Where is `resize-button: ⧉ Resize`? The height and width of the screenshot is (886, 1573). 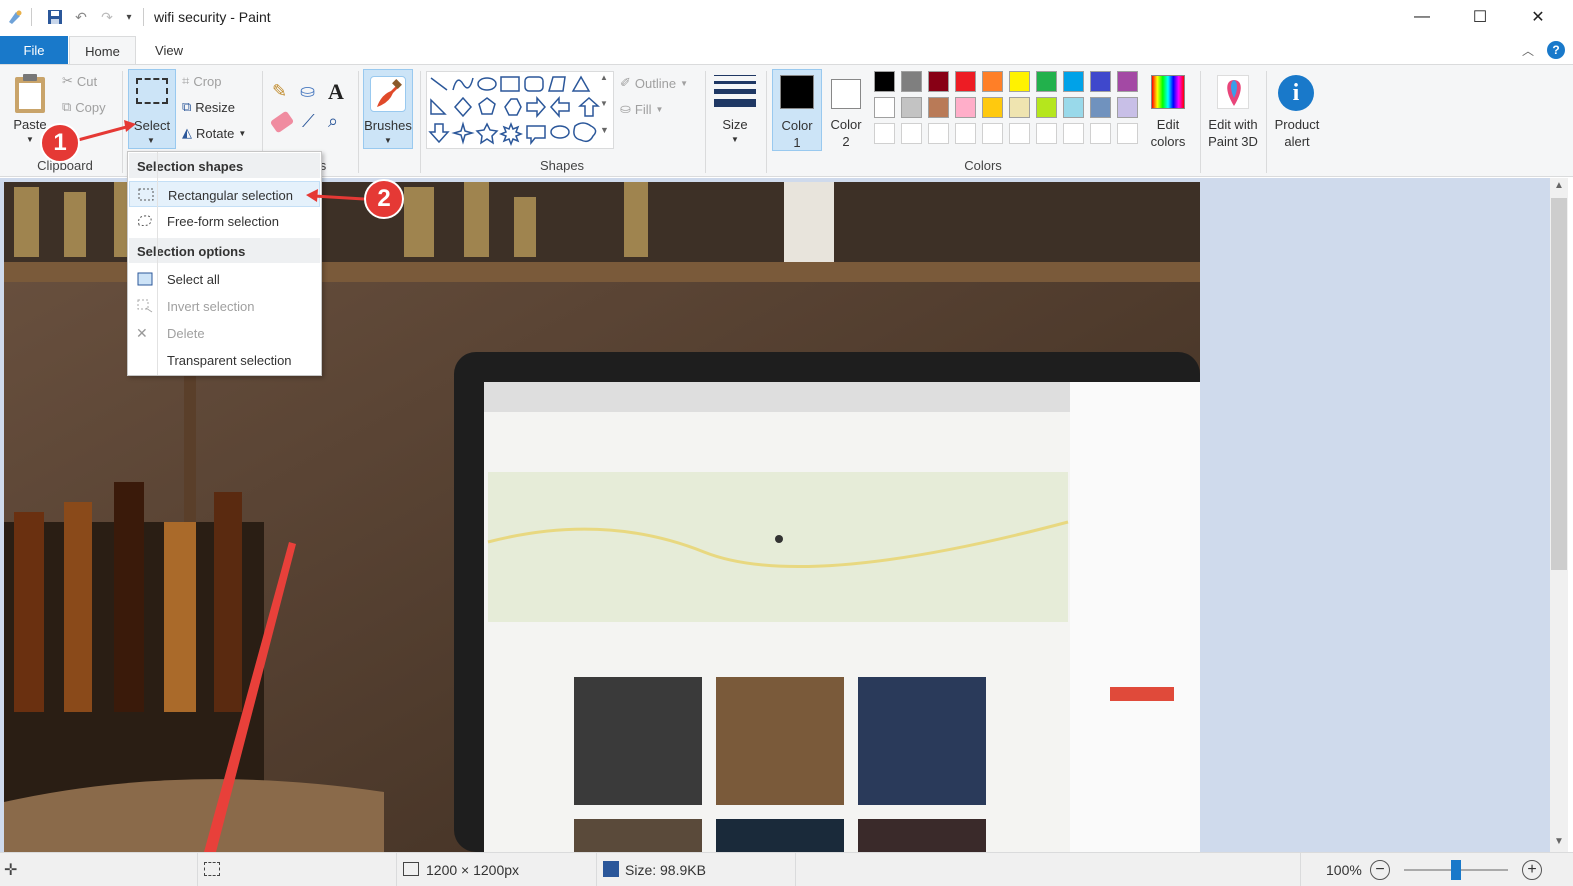 resize-button: ⧉ Resize is located at coordinates (208, 107).